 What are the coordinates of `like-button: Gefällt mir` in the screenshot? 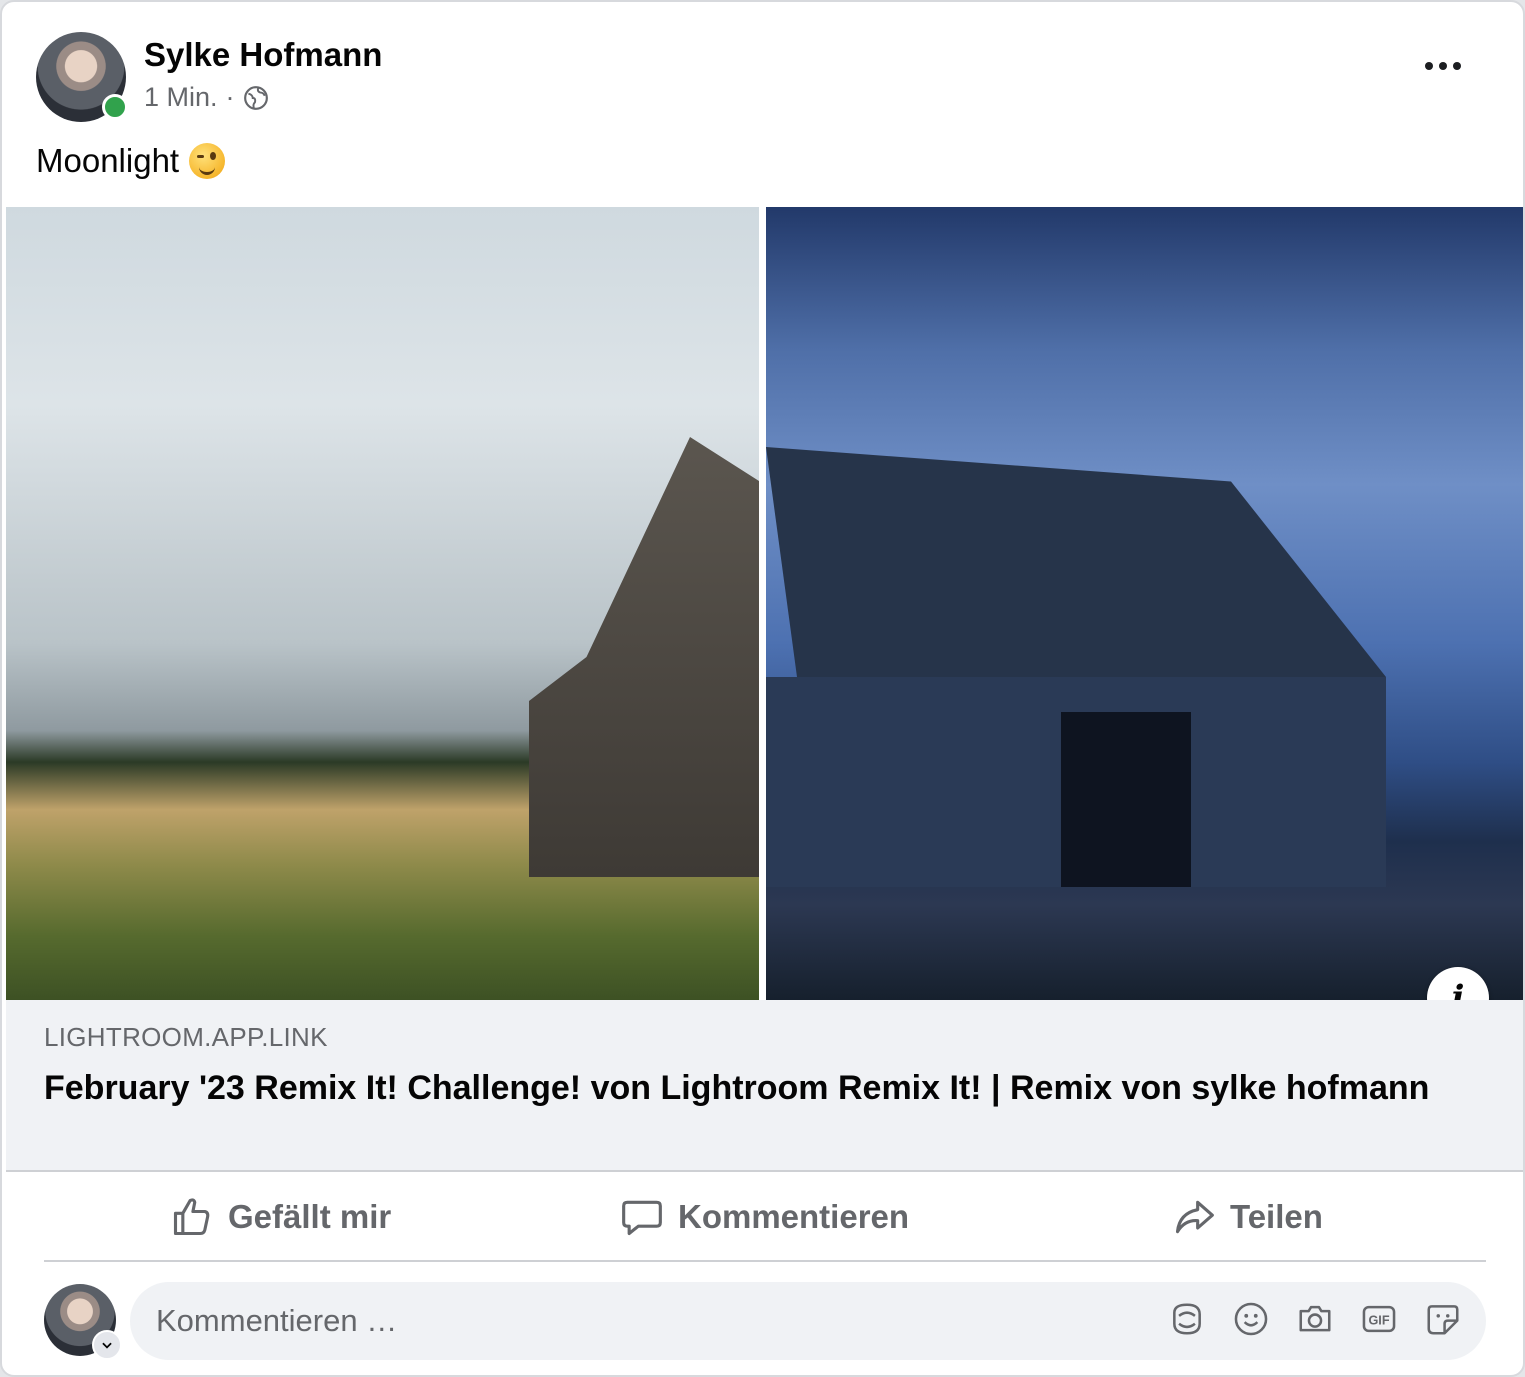 It's located at (280, 1217).